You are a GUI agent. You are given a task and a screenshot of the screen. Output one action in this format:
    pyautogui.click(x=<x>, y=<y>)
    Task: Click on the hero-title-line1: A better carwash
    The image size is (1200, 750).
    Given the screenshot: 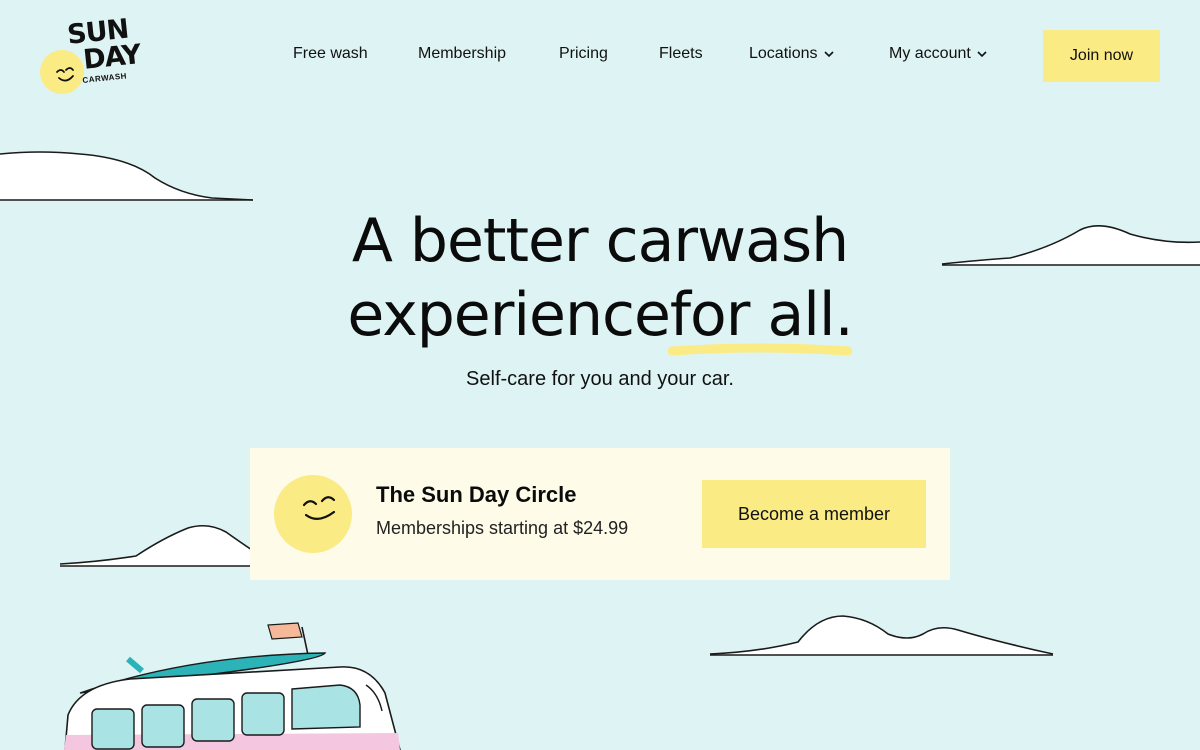 What is the action you would take?
    pyautogui.click(x=600, y=241)
    